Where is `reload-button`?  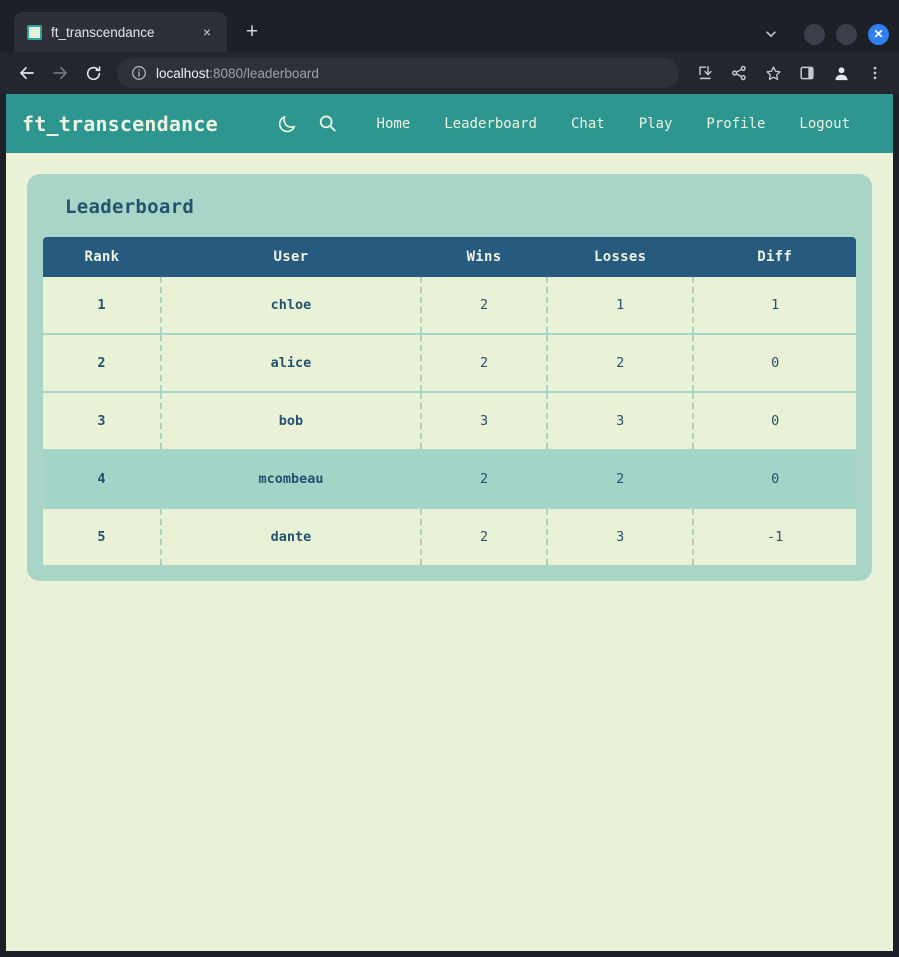 reload-button is located at coordinates (93, 73).